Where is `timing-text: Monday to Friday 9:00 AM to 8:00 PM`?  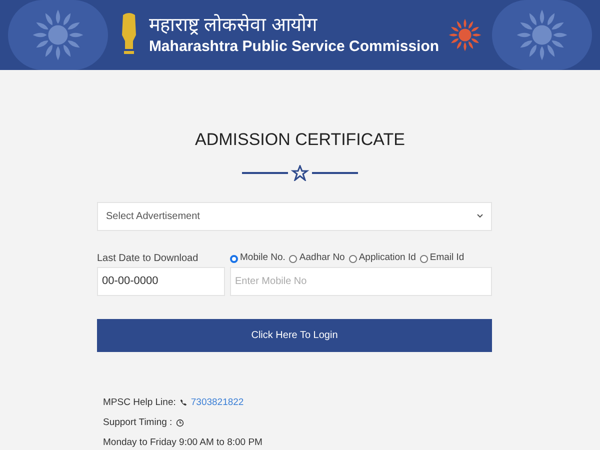
timing-text: Monday to Friday 9:00 AM to 8:00 PM is located at coordinates (183, 443).